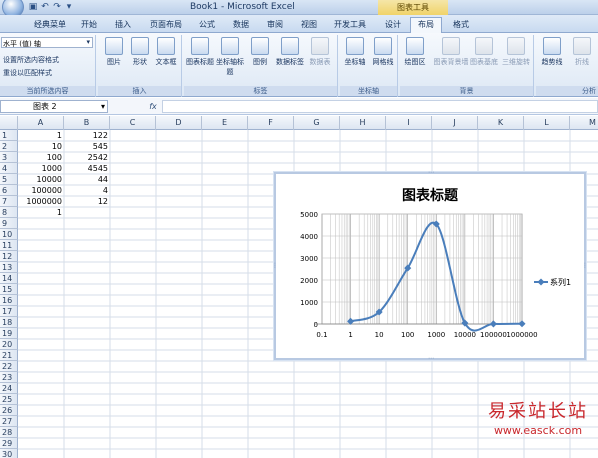 The image size is (598, 458). What do you see at coordinates (451, 52) in the screenshot?
I see `chart-wall-button: 图表背景墙` at bounding box center [451, 52].